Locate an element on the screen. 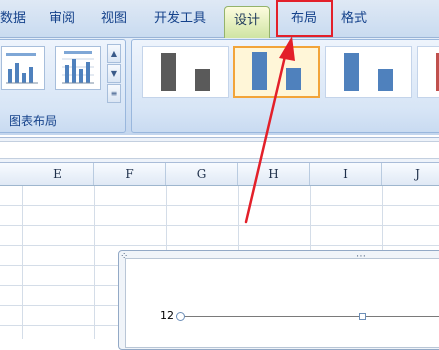 The width and height of the screenshot is (439, 350). formula-bar is located at coordinates (219, 150).